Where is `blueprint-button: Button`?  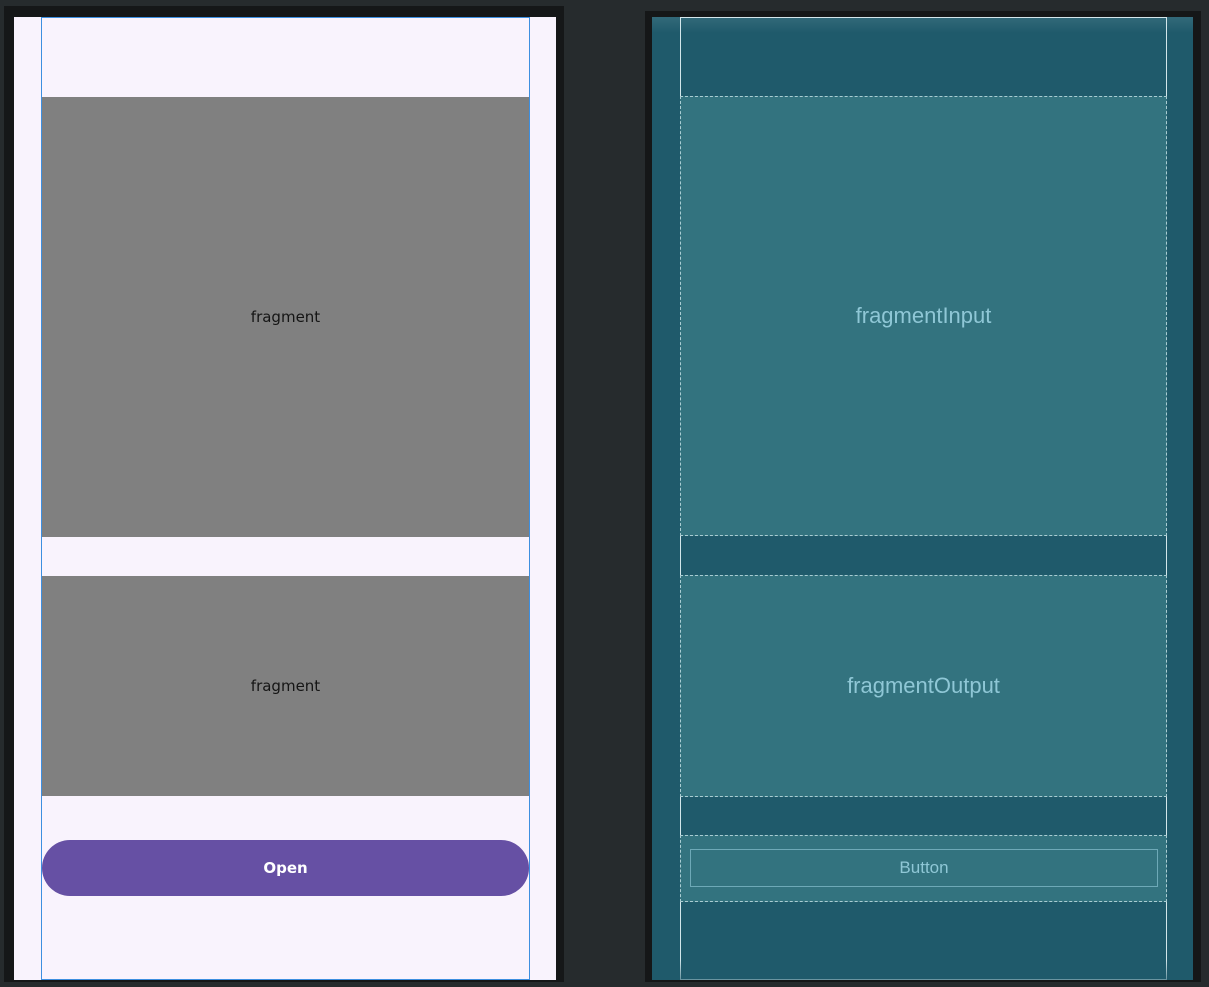 blueprint-button: Button is located at coordinates (924, 868).